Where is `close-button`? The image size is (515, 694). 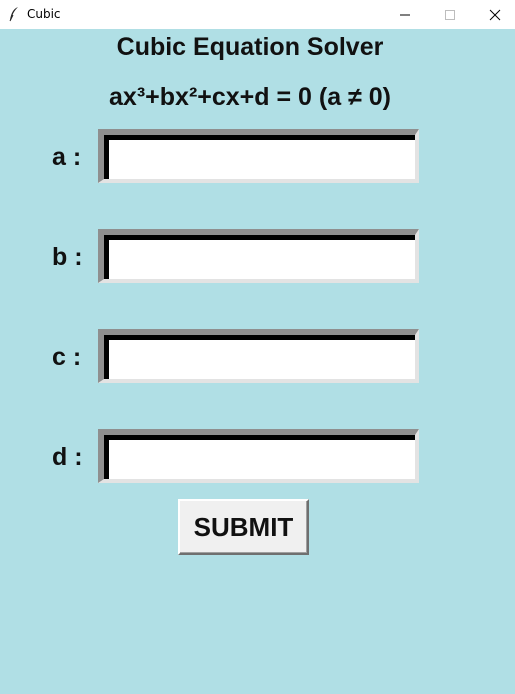 close-button is located at coordinates (493, 14).